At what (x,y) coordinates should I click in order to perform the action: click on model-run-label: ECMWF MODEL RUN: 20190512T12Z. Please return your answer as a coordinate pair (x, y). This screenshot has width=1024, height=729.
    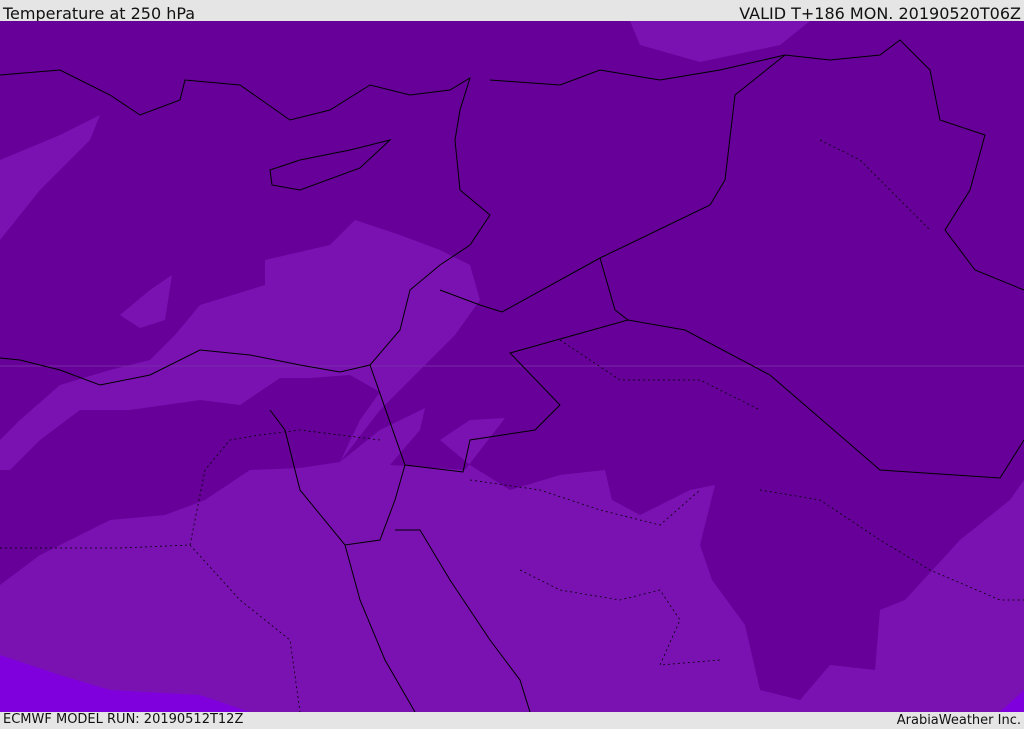
    Looking at the image, I should click on (123, 719).